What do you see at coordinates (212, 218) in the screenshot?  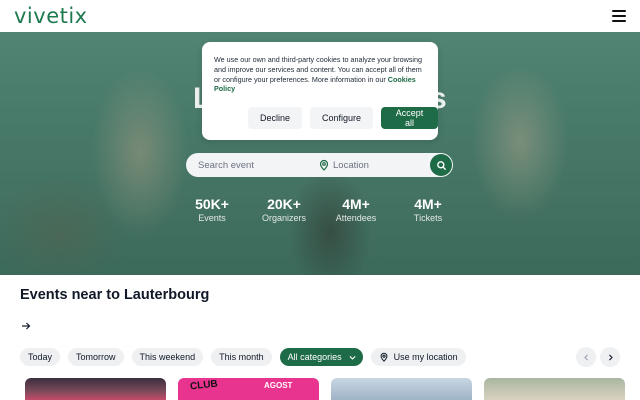 I see `stat-label: Events` at bounding box center [212, 218].